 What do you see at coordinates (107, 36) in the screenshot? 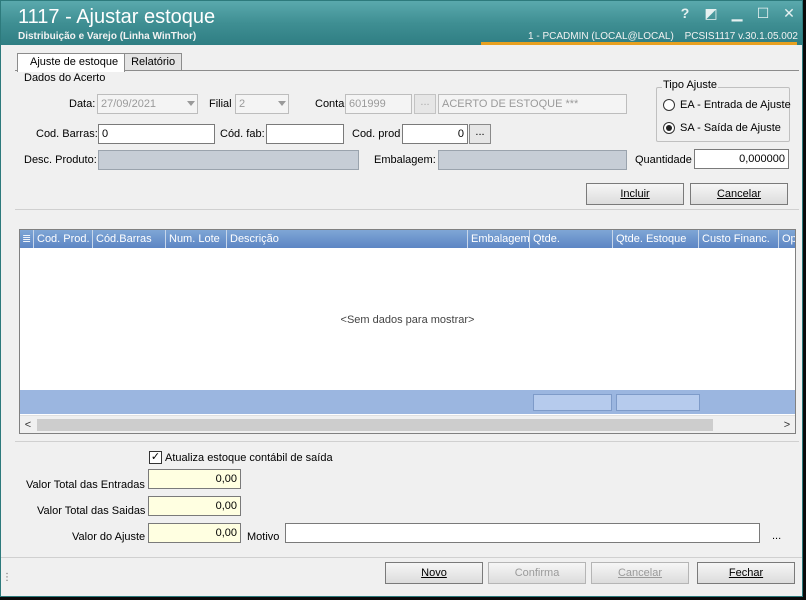
I see `window-subtitle: Distribuição e Varejo (Linha WinThor)` at bounding box center [107, 36].